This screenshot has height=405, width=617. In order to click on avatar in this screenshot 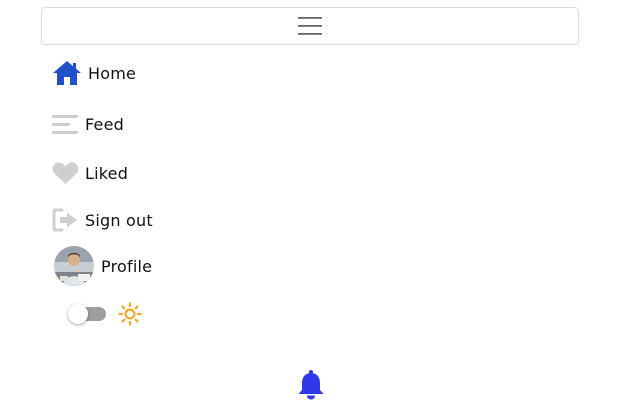, I will do `click(74, 266)`.